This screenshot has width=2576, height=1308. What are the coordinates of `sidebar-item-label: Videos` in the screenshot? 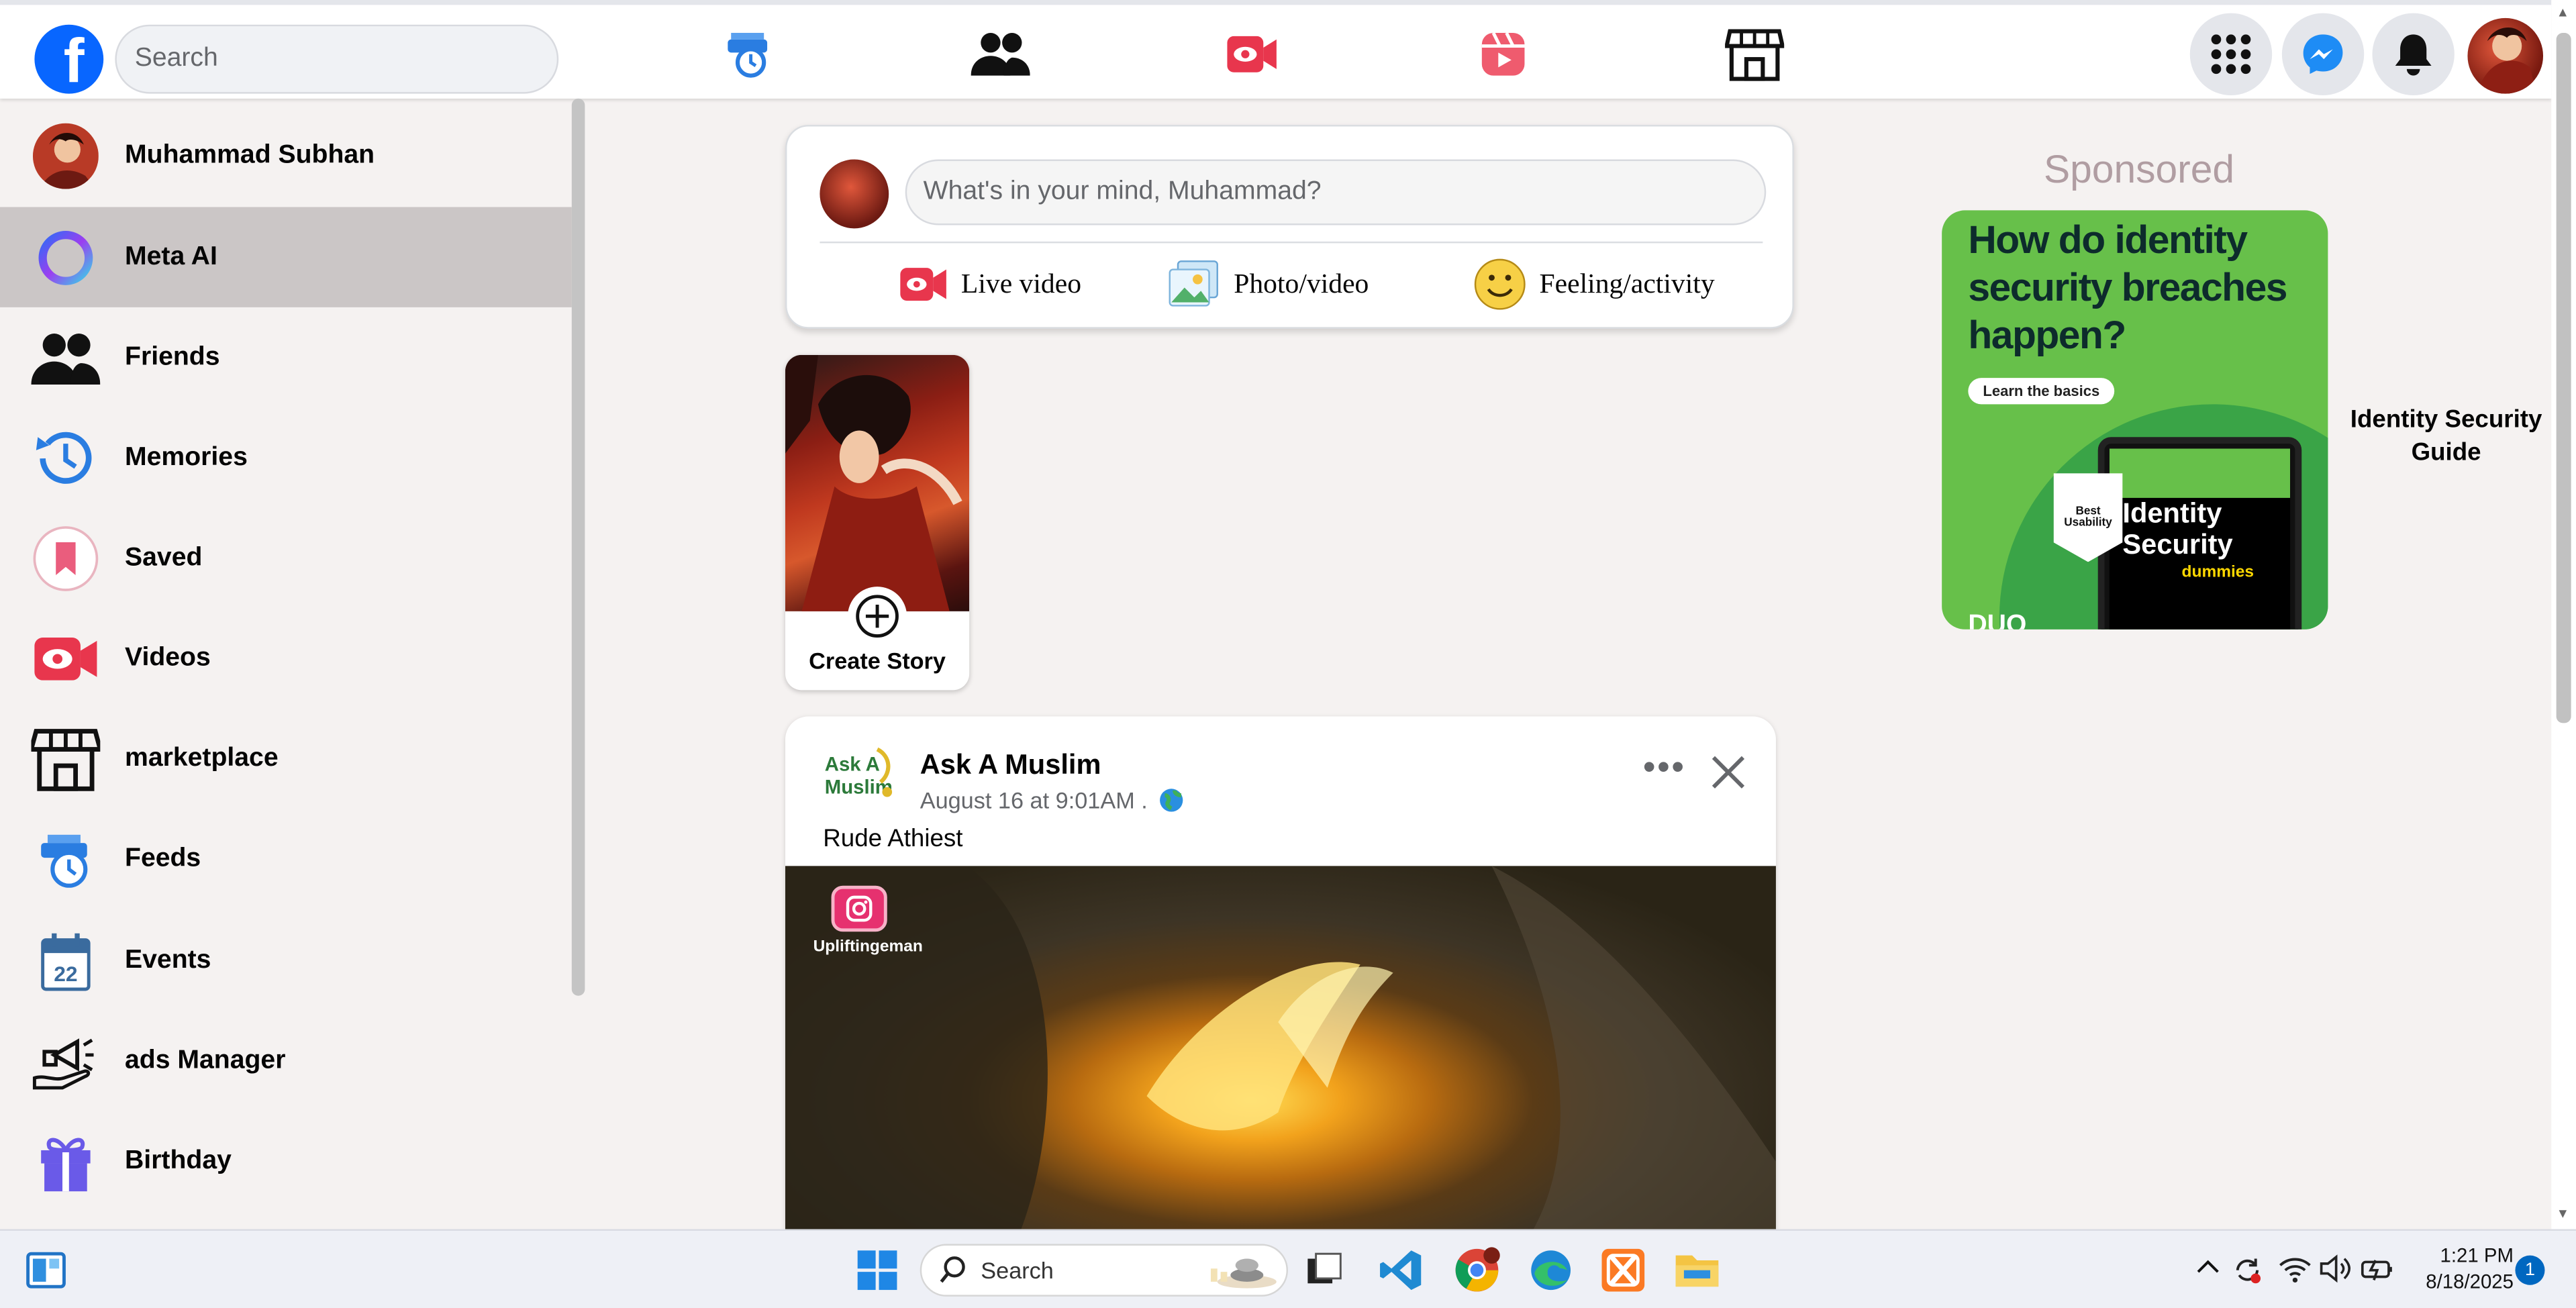 It's located at (168, 657).